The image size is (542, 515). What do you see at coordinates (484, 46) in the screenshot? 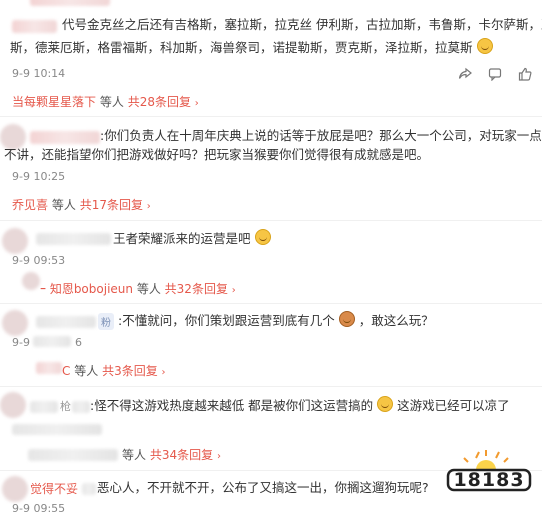
I see `smile-emoji-icon` at bounding box center [484, 46].